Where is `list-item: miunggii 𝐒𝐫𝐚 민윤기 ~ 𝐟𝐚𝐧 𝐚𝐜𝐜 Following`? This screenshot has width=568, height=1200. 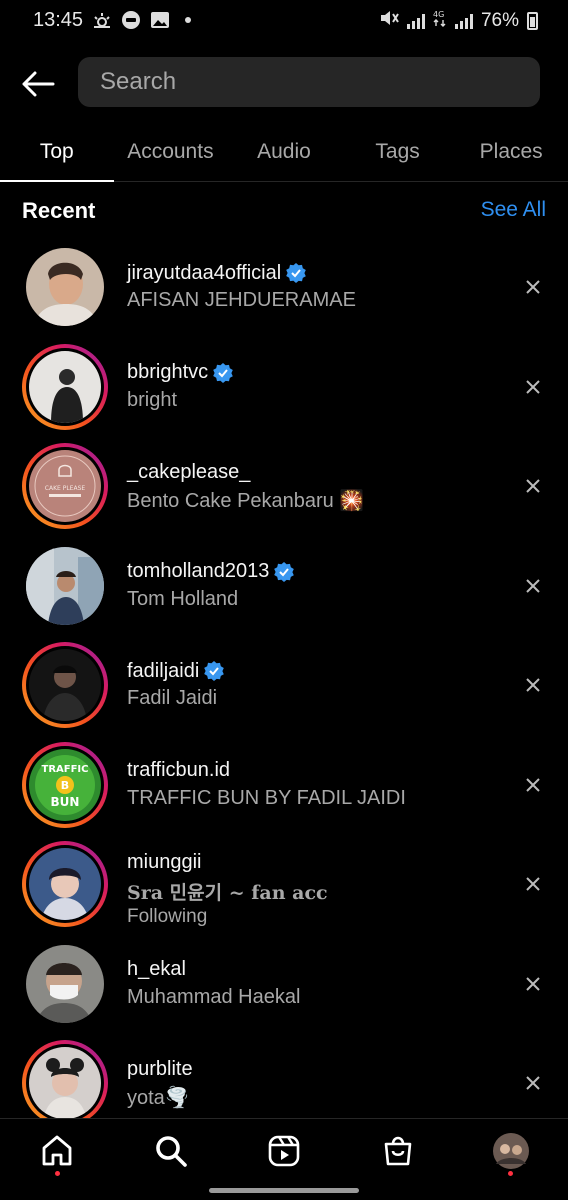 list-item: miunggii 𝐒𝐫𝐚 민윤기 ~ 𝐟𝐚𝐧 𝐚𝐜𝐜 Following is located at coordinates (284, 883).